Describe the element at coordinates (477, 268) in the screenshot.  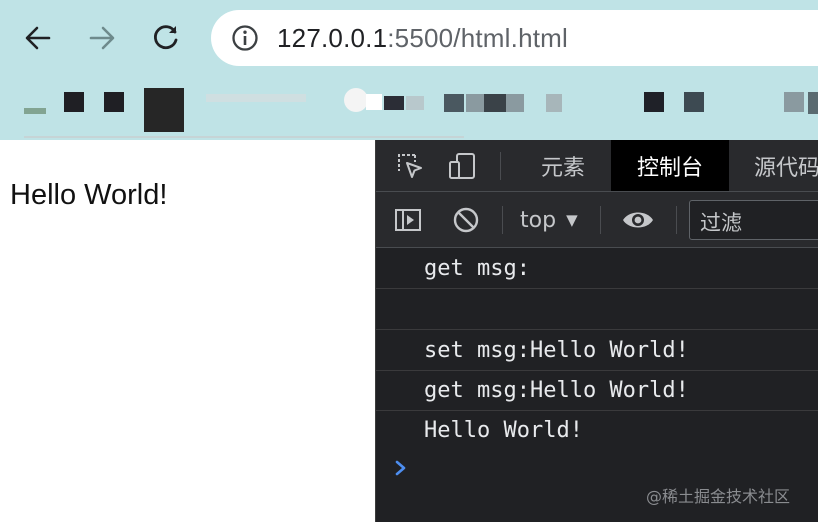
I see `console-message-text: get msg:` at that location.